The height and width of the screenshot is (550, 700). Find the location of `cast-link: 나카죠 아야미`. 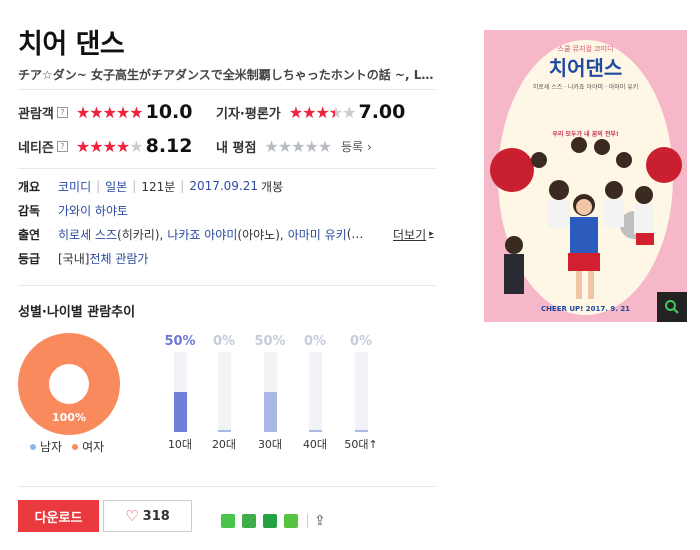

cast-link: 나카죠 아야미 is located at coordinates (202, 234).